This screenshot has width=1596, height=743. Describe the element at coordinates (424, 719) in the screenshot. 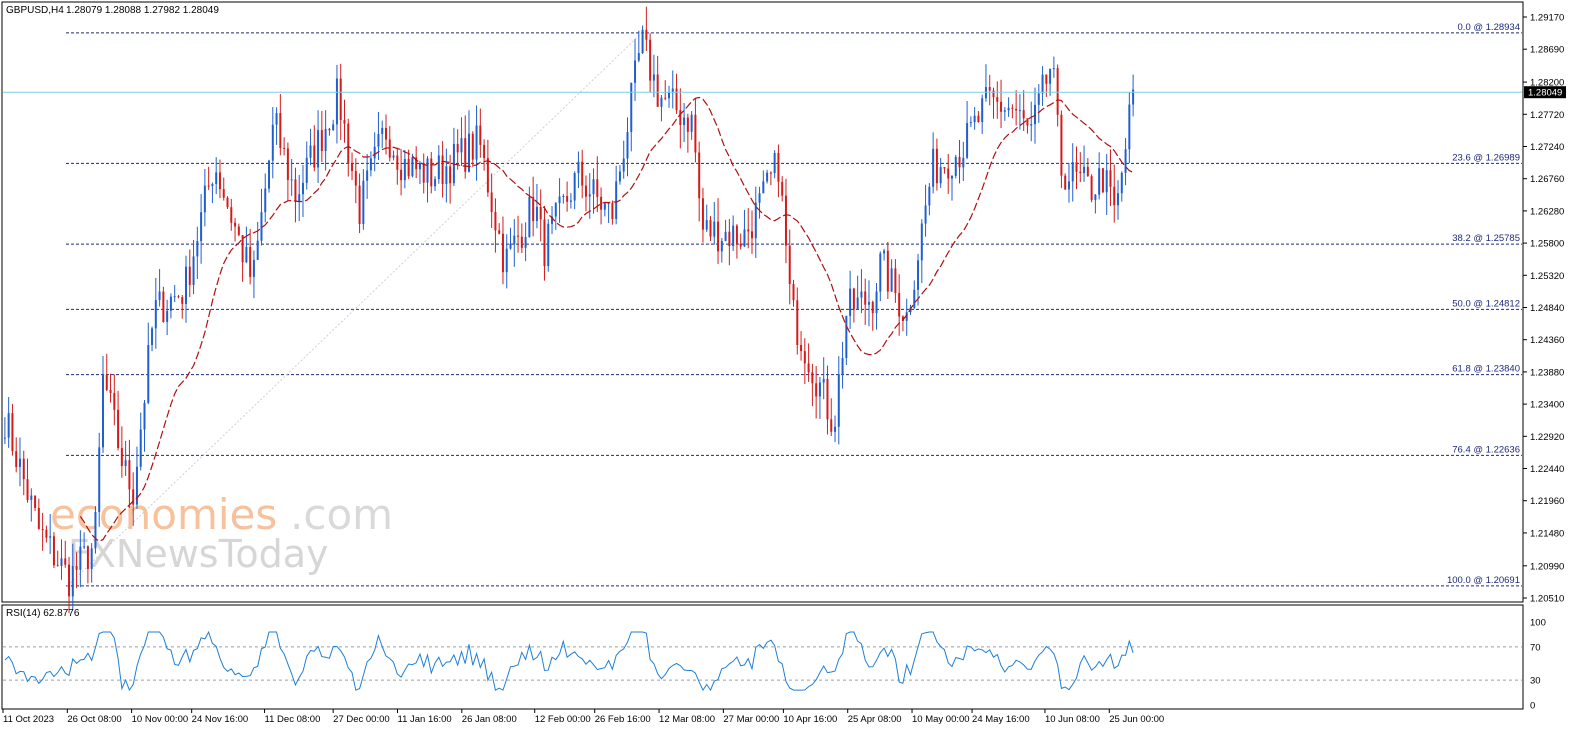

I see `time-tick-label: 11 Jan 16:00` at that location.